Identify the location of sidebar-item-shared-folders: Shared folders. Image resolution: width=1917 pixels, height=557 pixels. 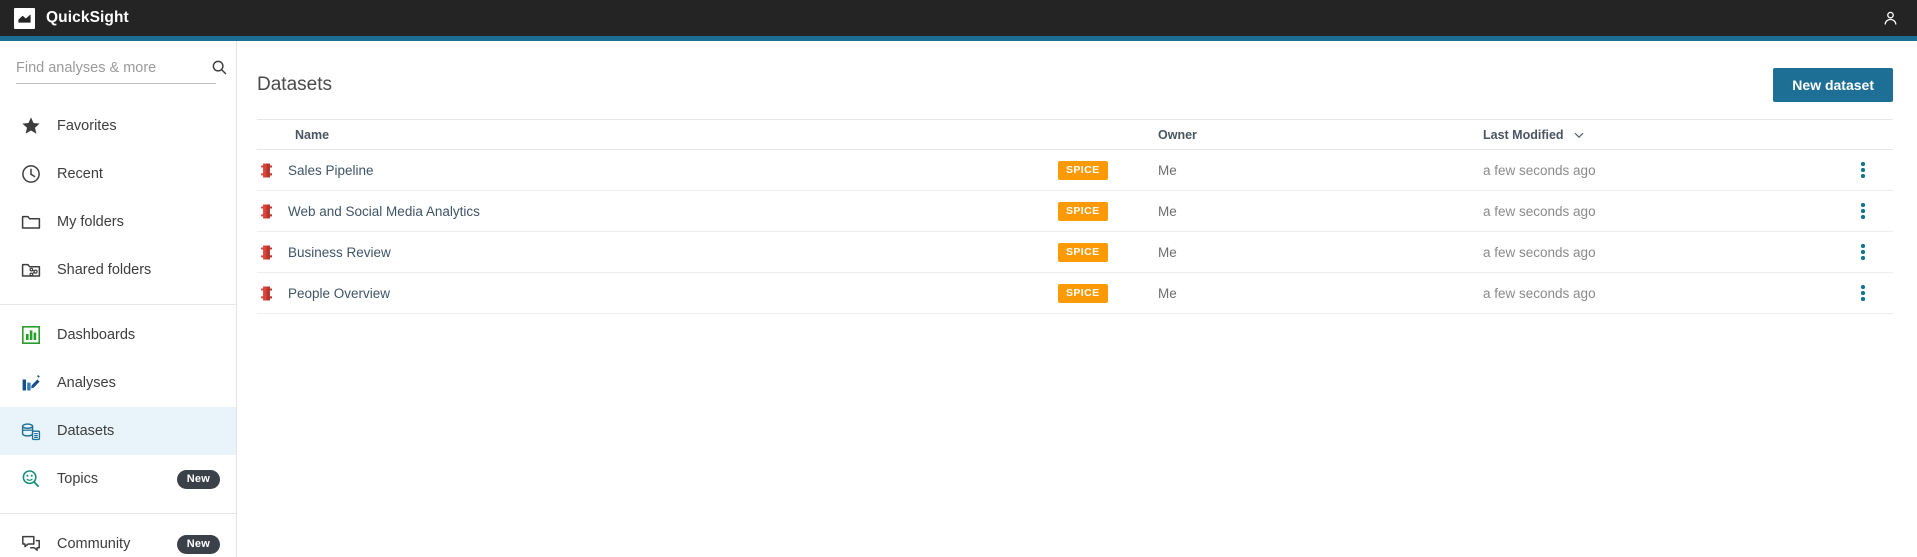
(118, 270).